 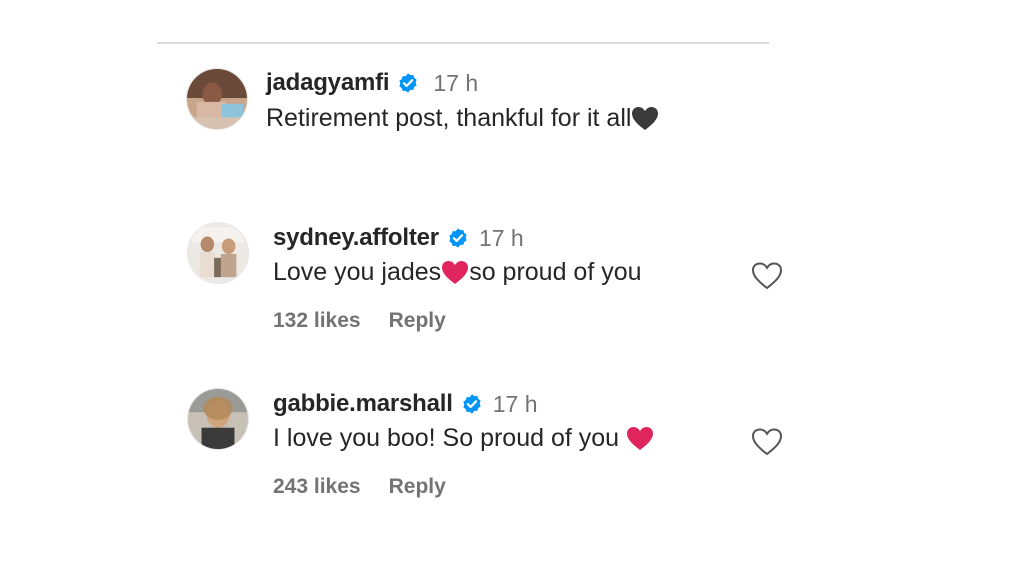 I want to click on comment-header: sydney.affolter 17 h, so click(x=398, y=238).